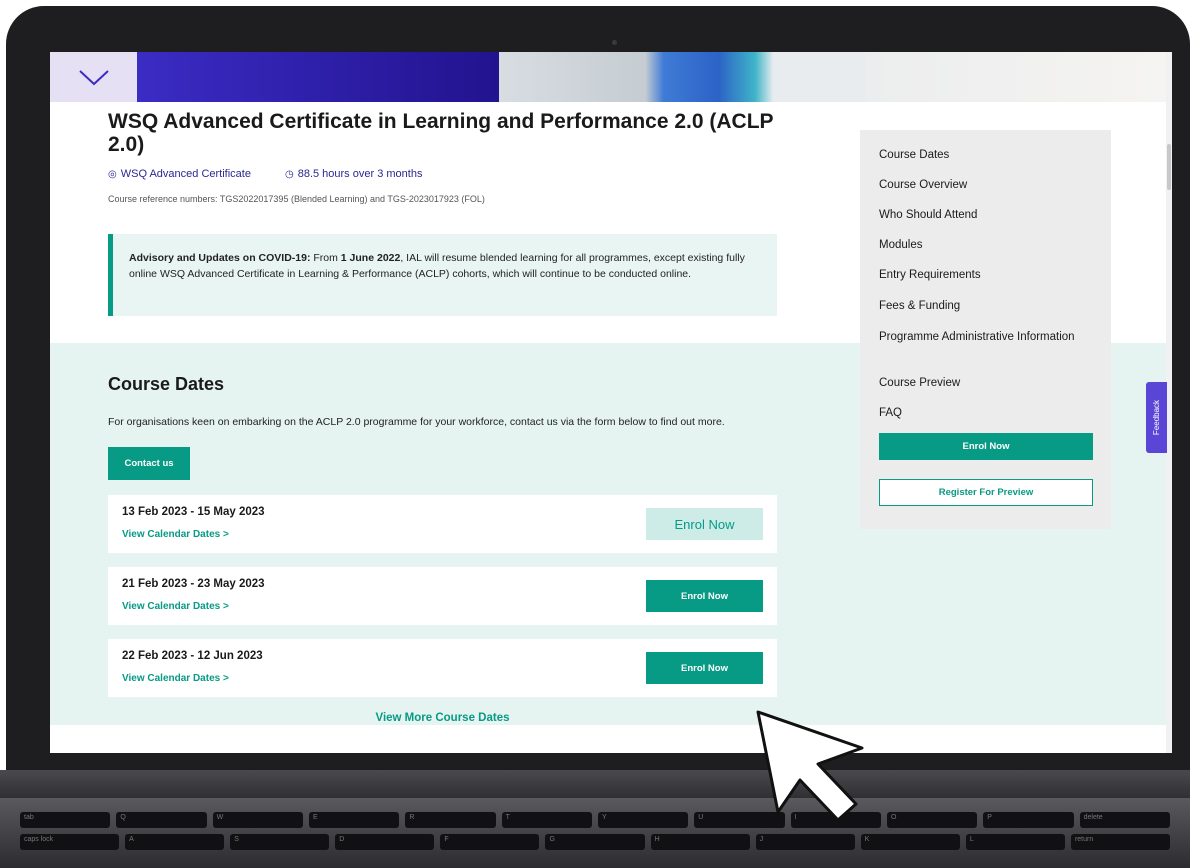 Image resolution: width=1190 pixels, height=868 pixels. Describe the element at coordinates (70, 842) in the screenshot. I see `key: caps lock` at that location.